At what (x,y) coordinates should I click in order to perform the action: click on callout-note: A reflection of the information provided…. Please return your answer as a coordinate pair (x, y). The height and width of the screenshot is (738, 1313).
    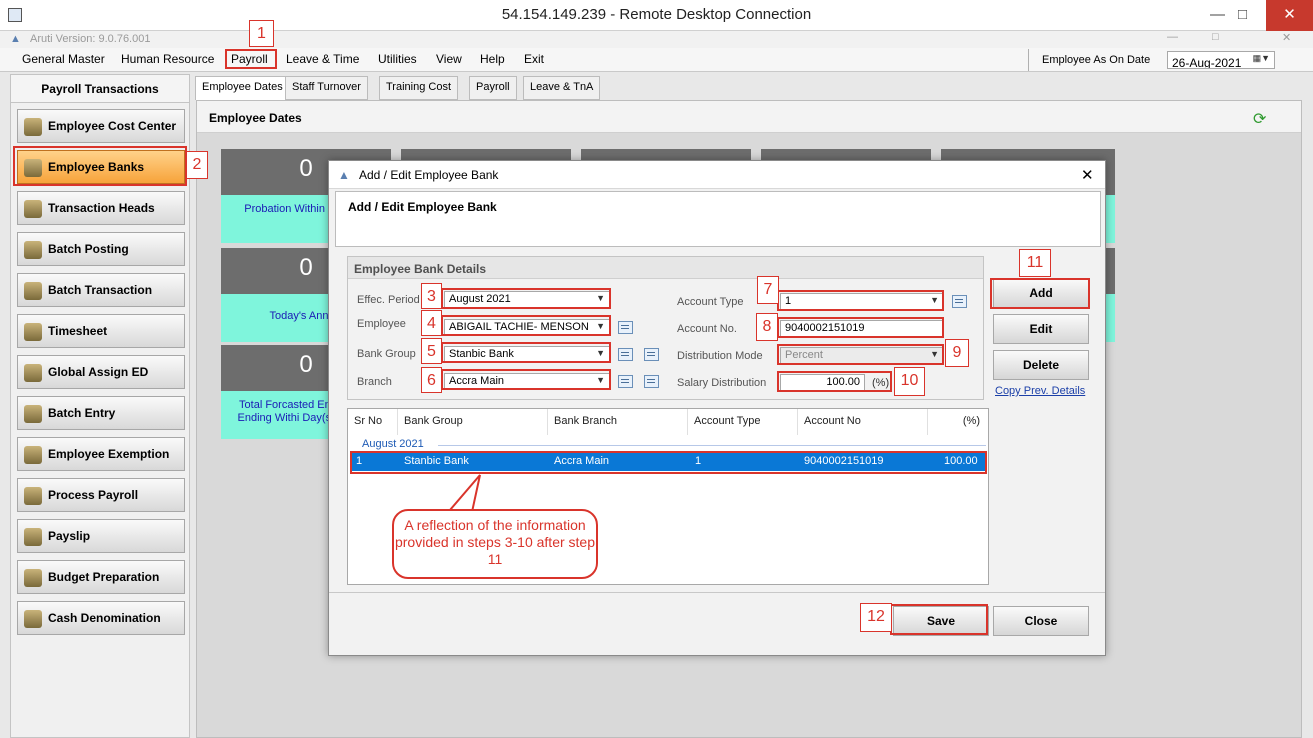
    Looking at the image, I should click on (495, 544).